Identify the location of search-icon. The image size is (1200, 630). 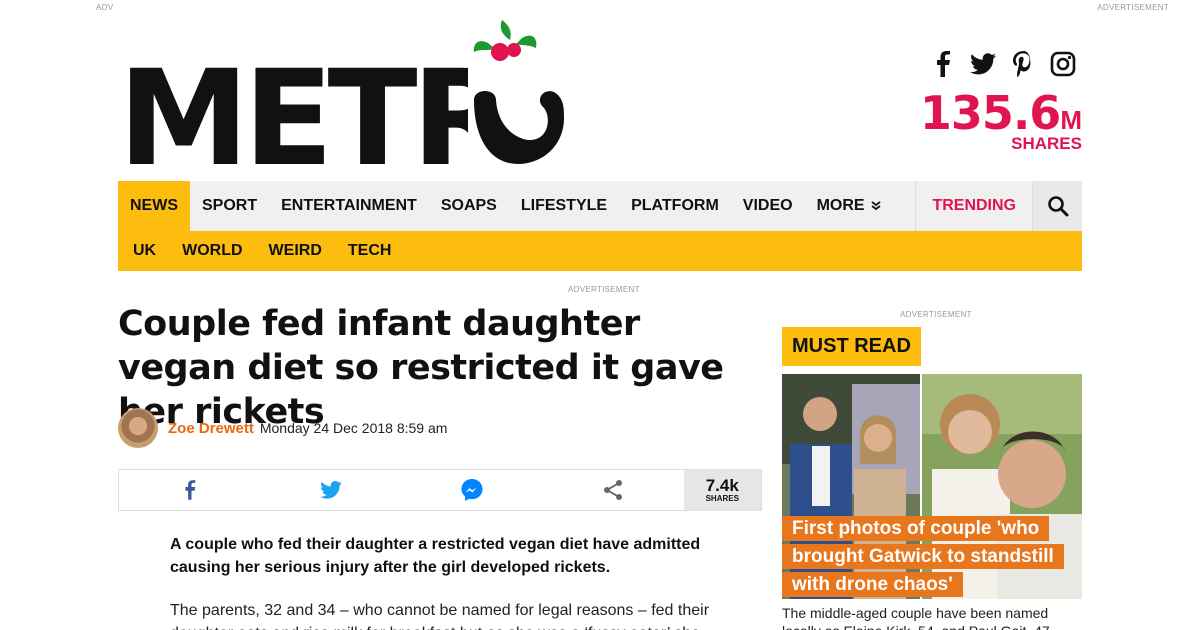
(1058, 206).